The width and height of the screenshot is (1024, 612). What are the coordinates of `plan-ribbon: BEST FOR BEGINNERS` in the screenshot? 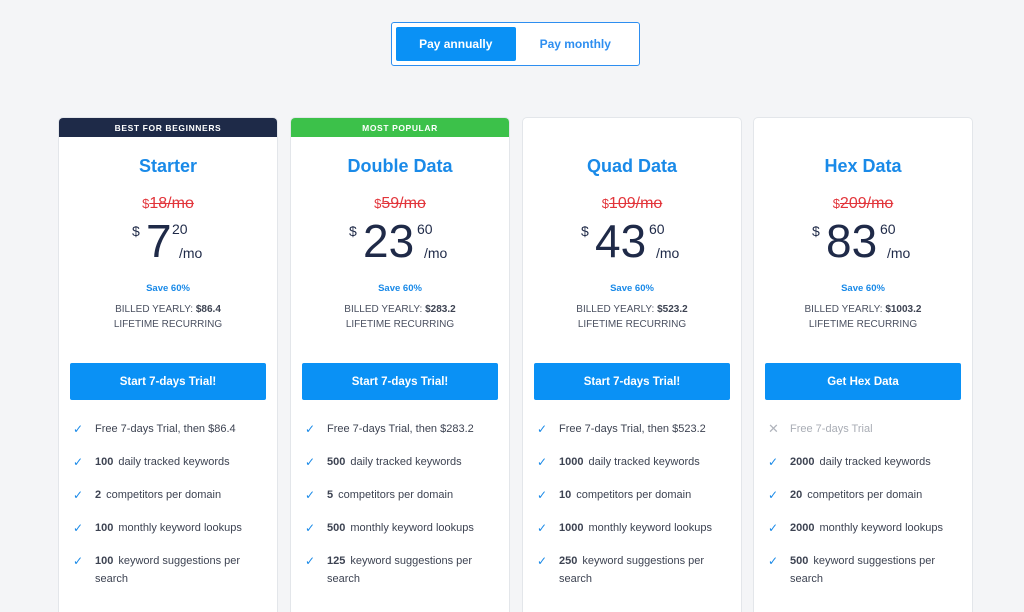 It's located at (168, 127).